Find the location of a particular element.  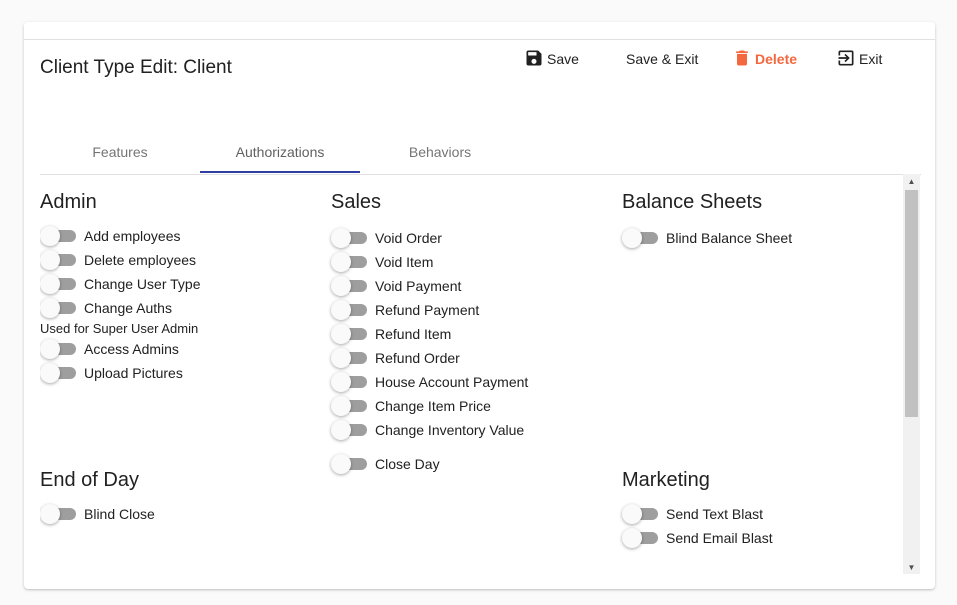

scrollbar-thumb is located at coordinates (911, 303).